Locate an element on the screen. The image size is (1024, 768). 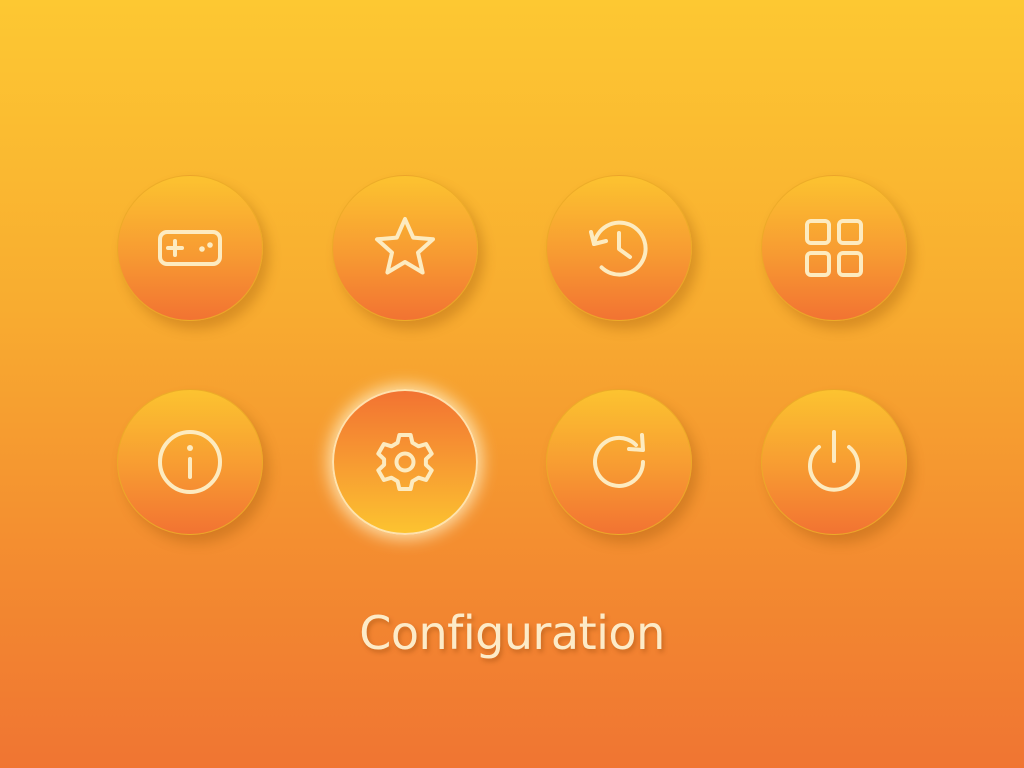
gamepad-button is located at coordinates (190, 248).